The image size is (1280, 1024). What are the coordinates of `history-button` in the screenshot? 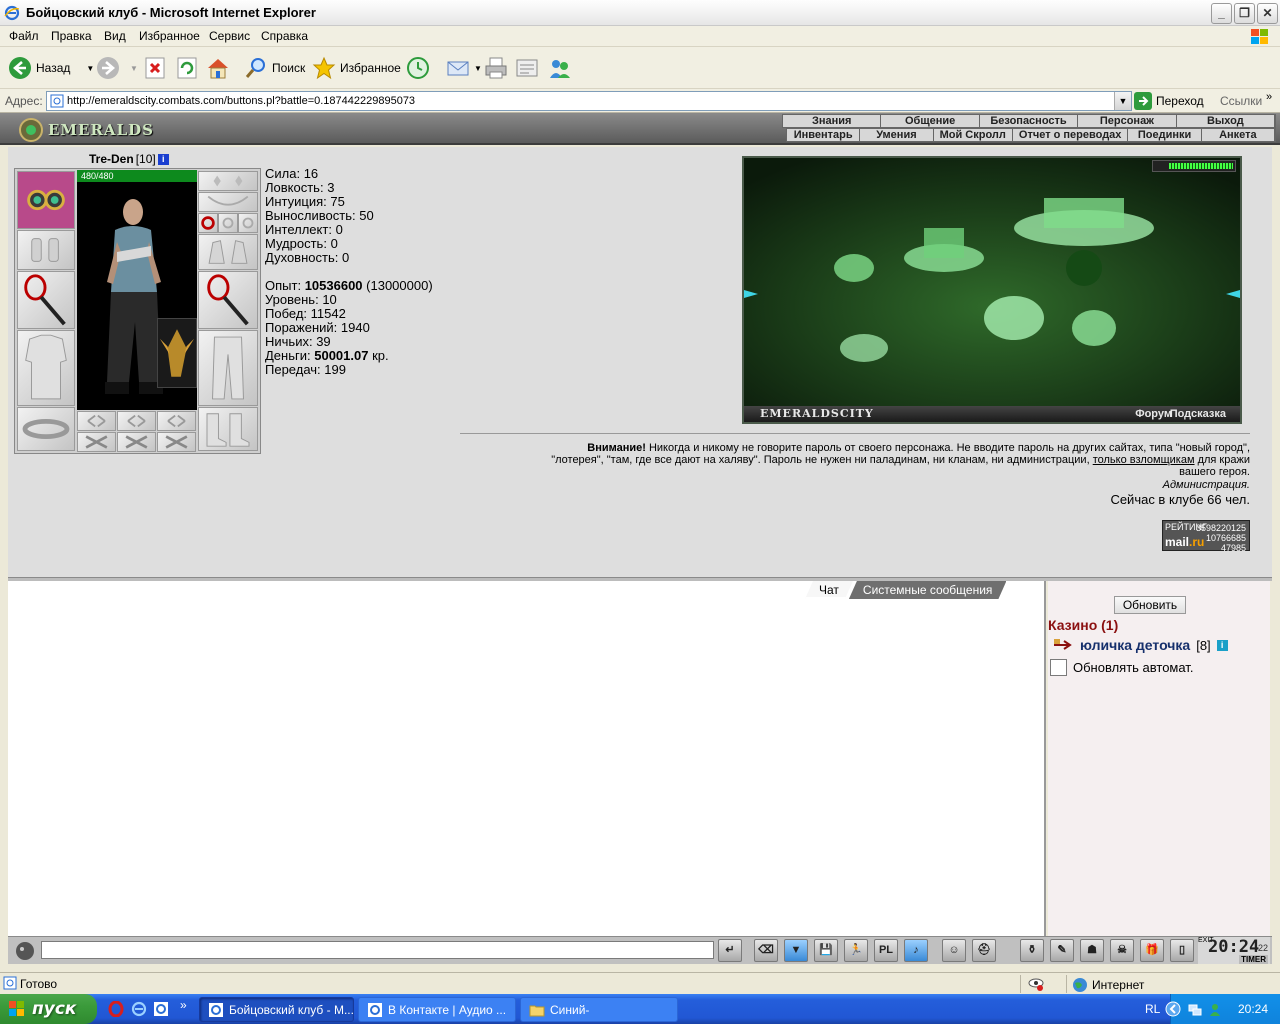 It's located at (418, 68).